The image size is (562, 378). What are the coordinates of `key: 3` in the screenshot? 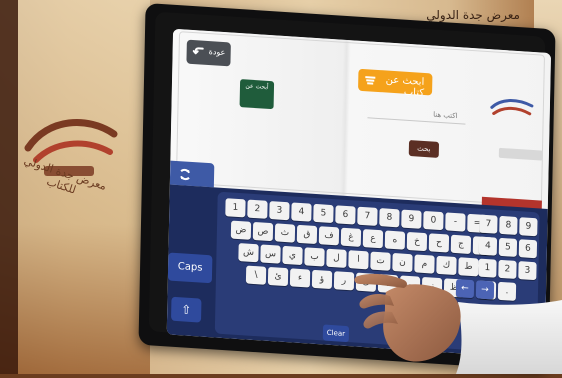 It's located at (279, 211).